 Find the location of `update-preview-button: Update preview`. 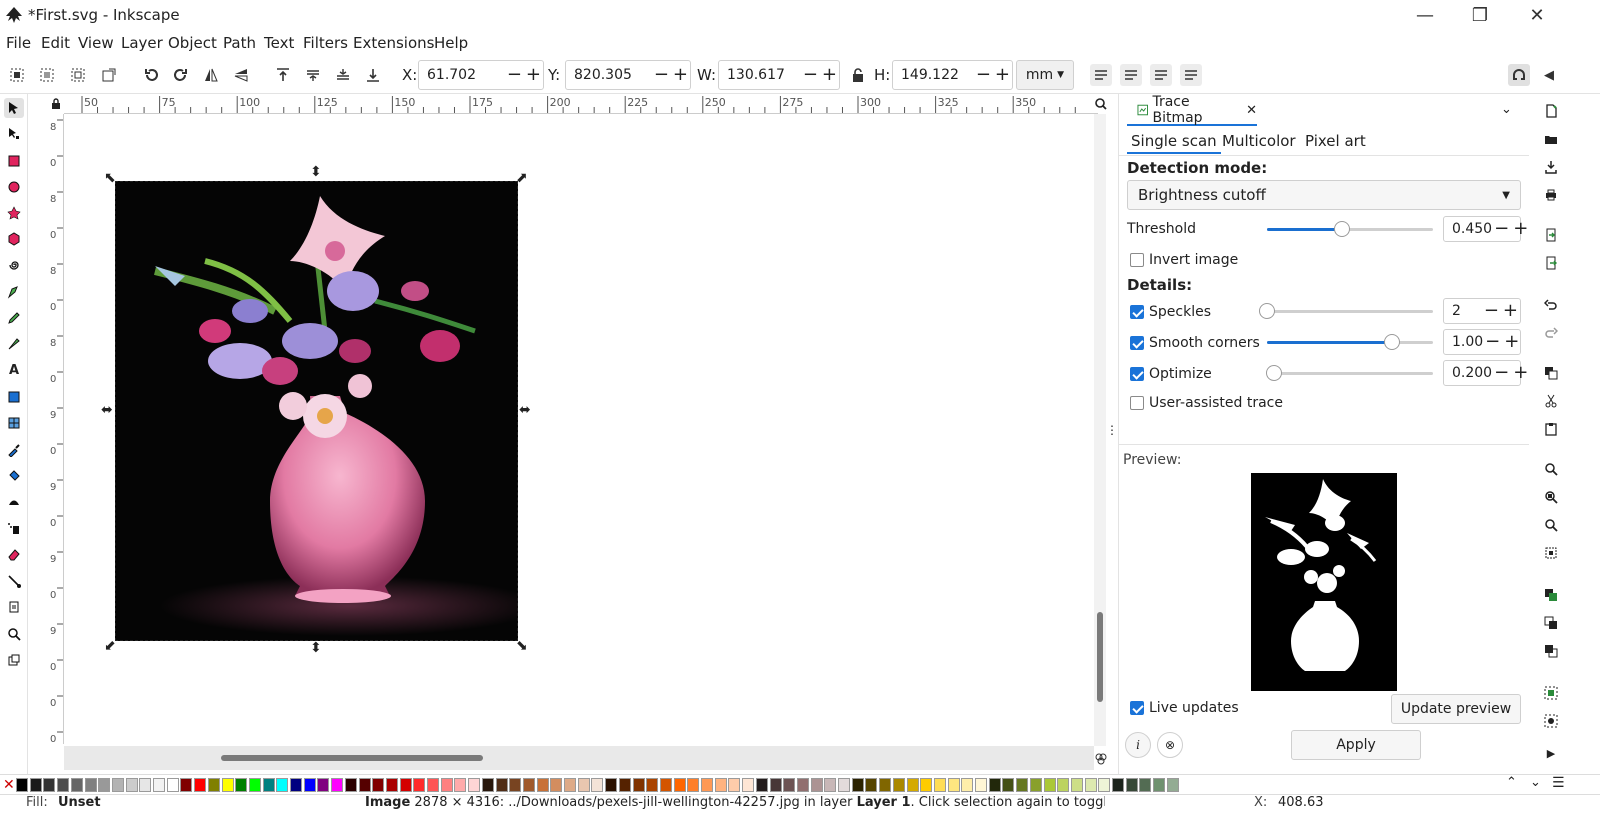

update-preview-button: Update preview is located at coordinates (1456, 709).